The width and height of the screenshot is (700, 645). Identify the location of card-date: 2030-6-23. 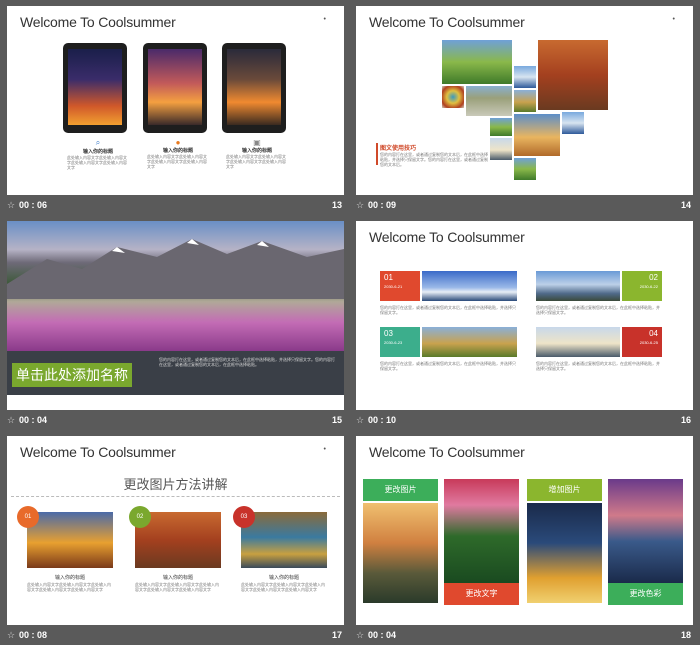
(393, 342).